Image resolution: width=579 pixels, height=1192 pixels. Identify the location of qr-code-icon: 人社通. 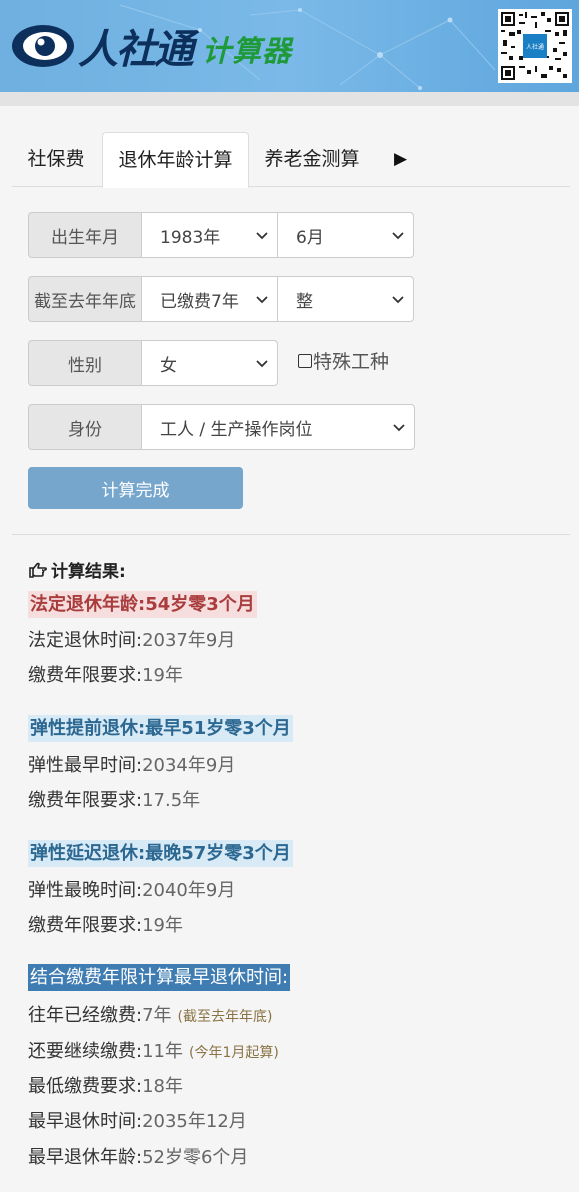
(535, 46).